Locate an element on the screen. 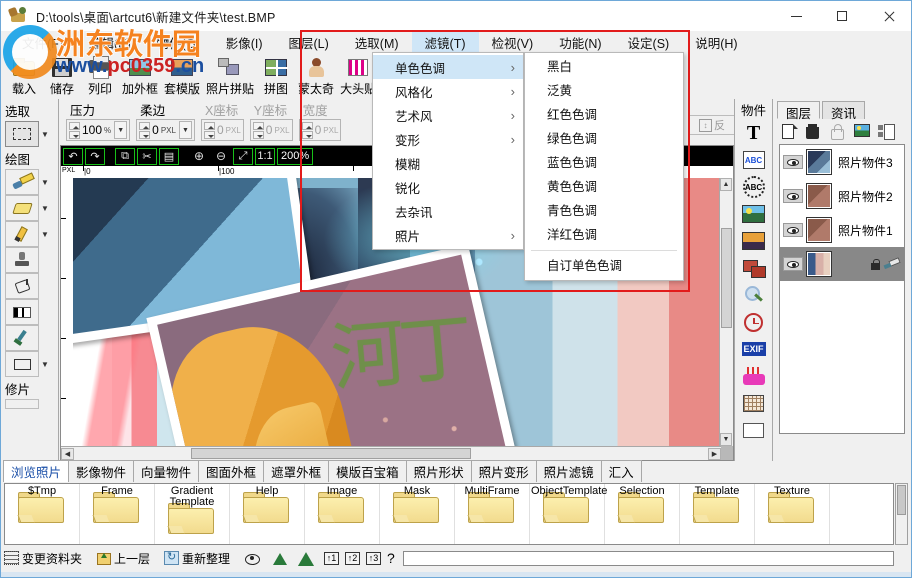 The width and height of the screenshot is (912, 578). menu-item-3: 影像(I) is located at coordinates (244, 42).